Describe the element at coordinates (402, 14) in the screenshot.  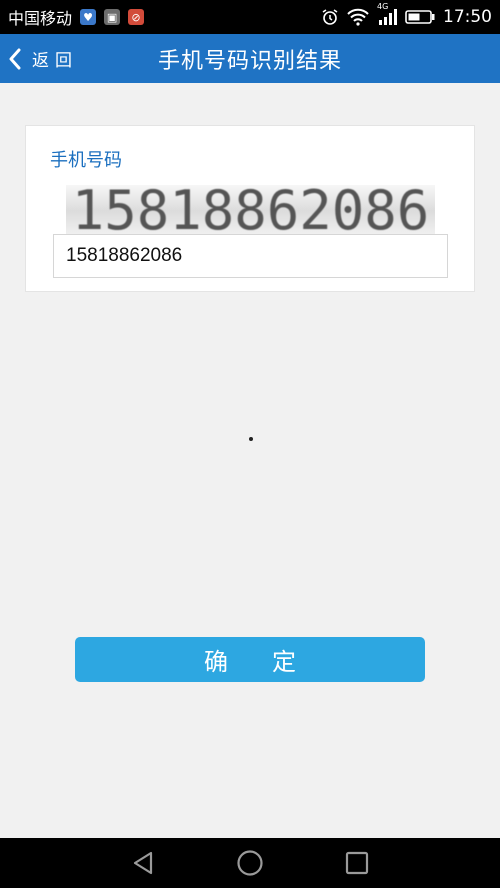
I see `status-indicators: 4G 17:50` at that location.